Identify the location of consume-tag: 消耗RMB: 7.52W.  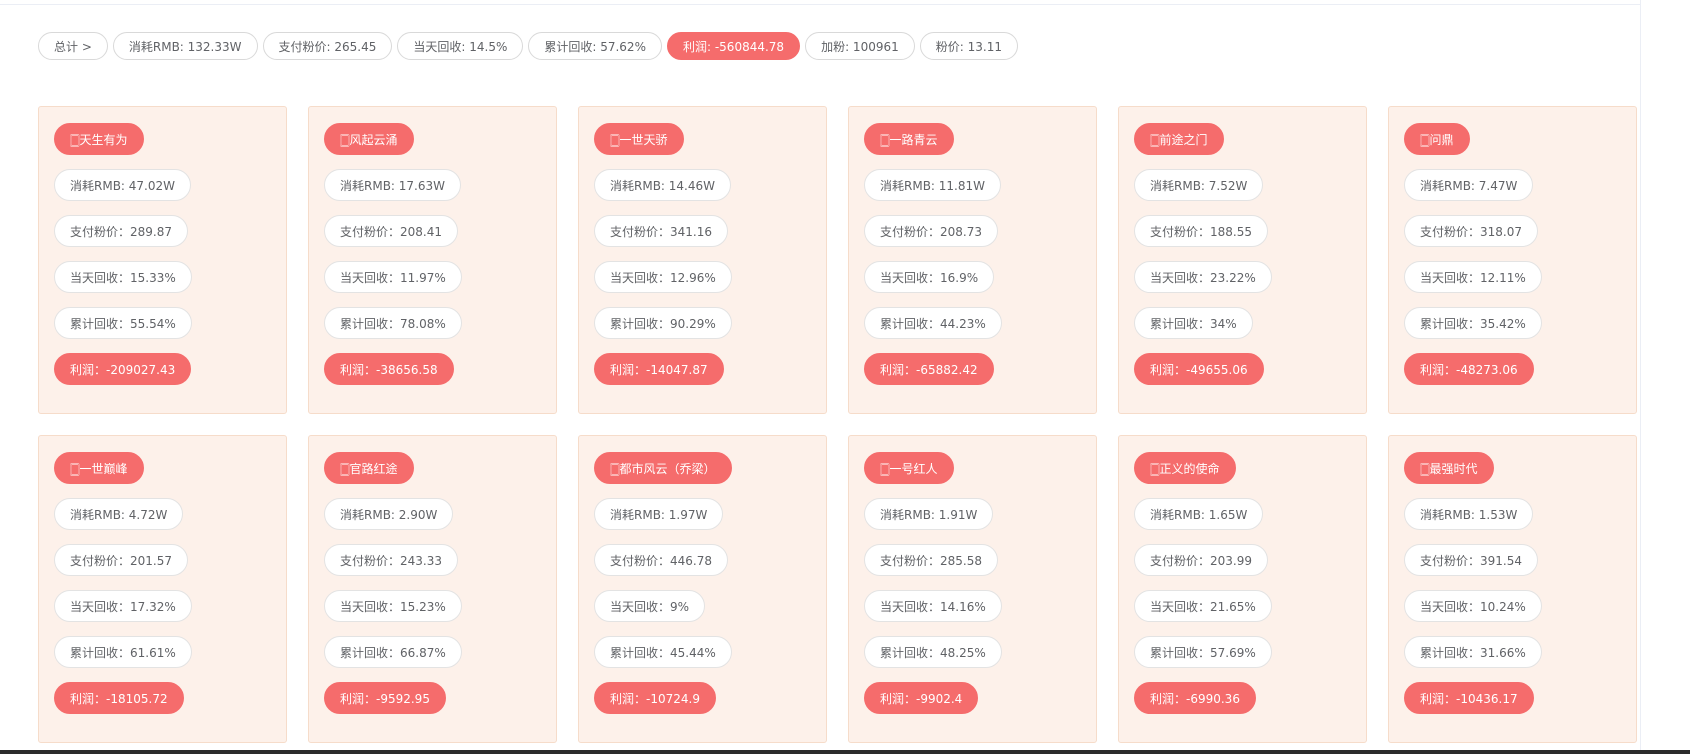
(1199, 185).